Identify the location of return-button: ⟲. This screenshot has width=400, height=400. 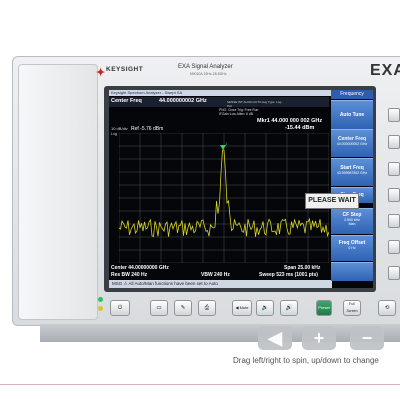
(387, 308).